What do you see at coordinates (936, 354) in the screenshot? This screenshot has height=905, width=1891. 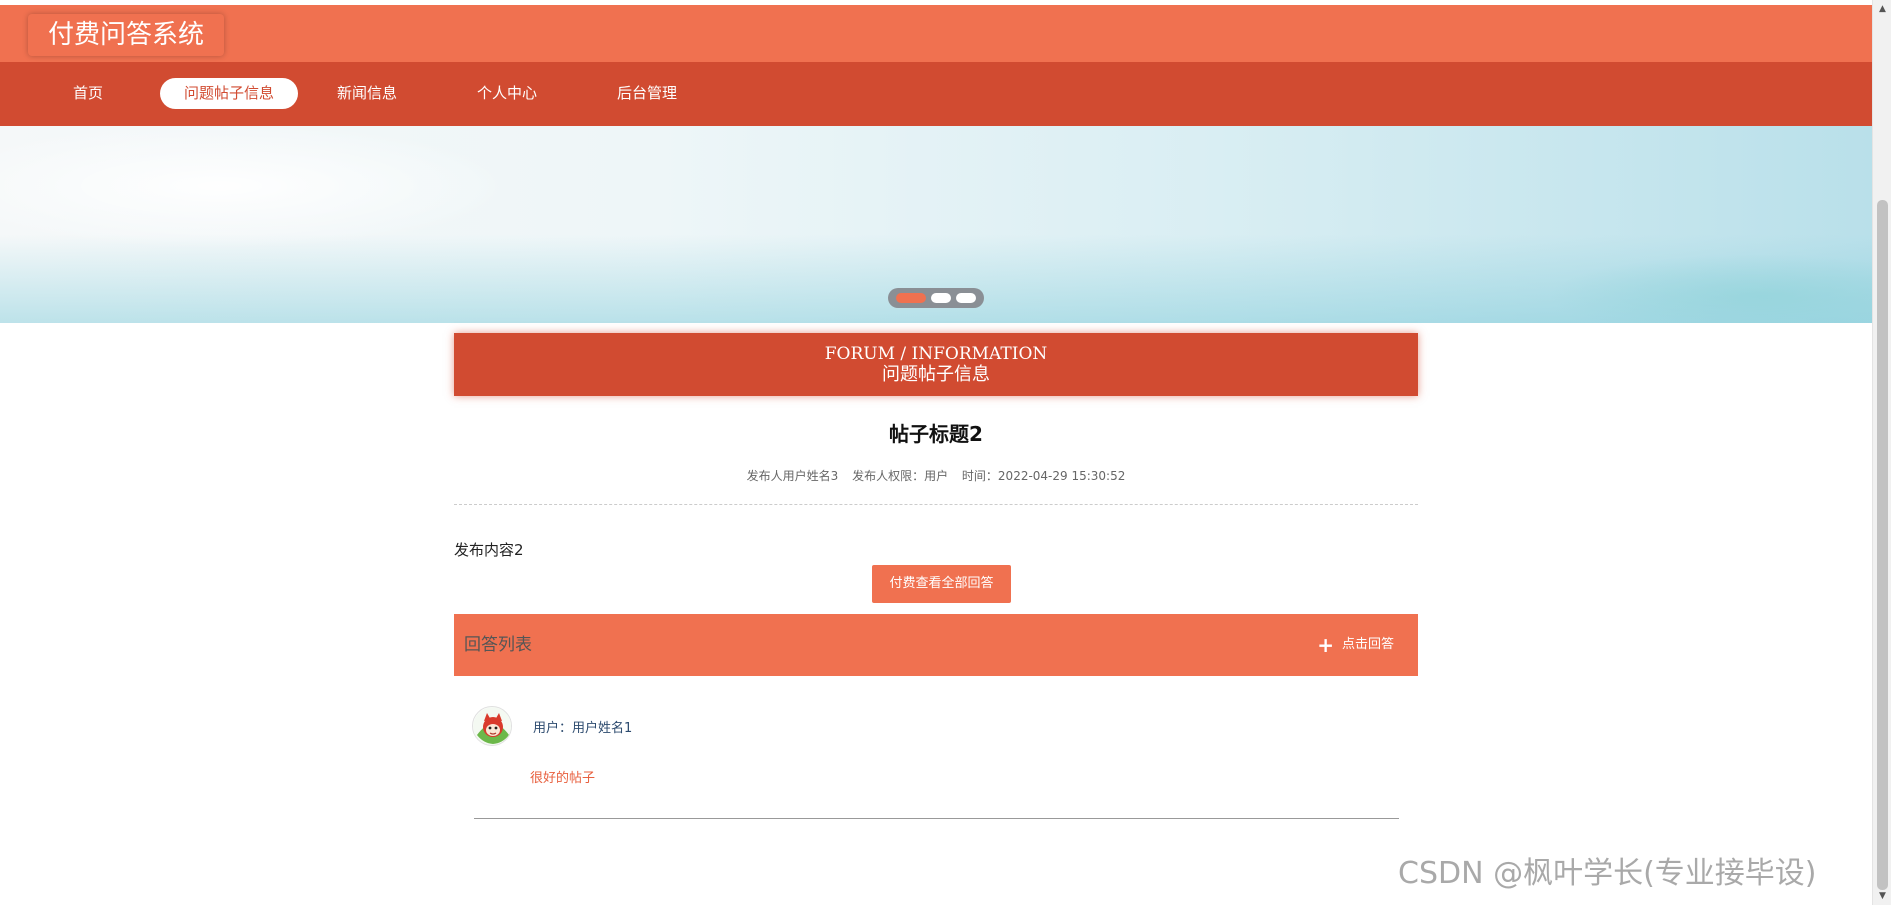 I see `section-title-en: FORUM / INFORMATION` at bounding box center [936, 354].